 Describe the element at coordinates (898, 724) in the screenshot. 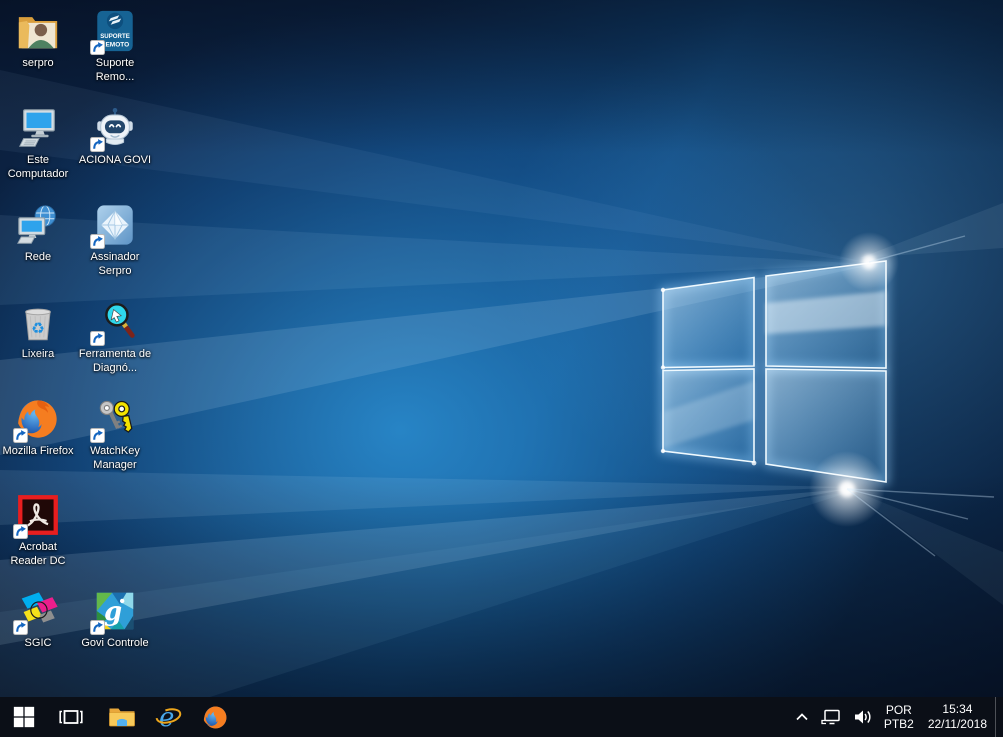

I see `keyboard-layout: PTB2` at that location.